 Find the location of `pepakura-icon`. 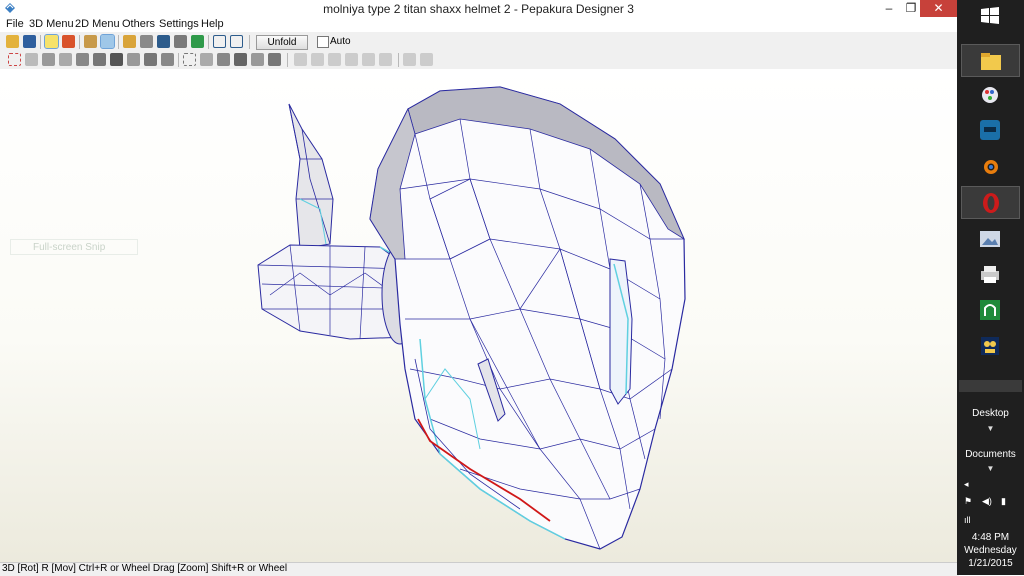

pepakura-icon is located at coordinates (990, 346).